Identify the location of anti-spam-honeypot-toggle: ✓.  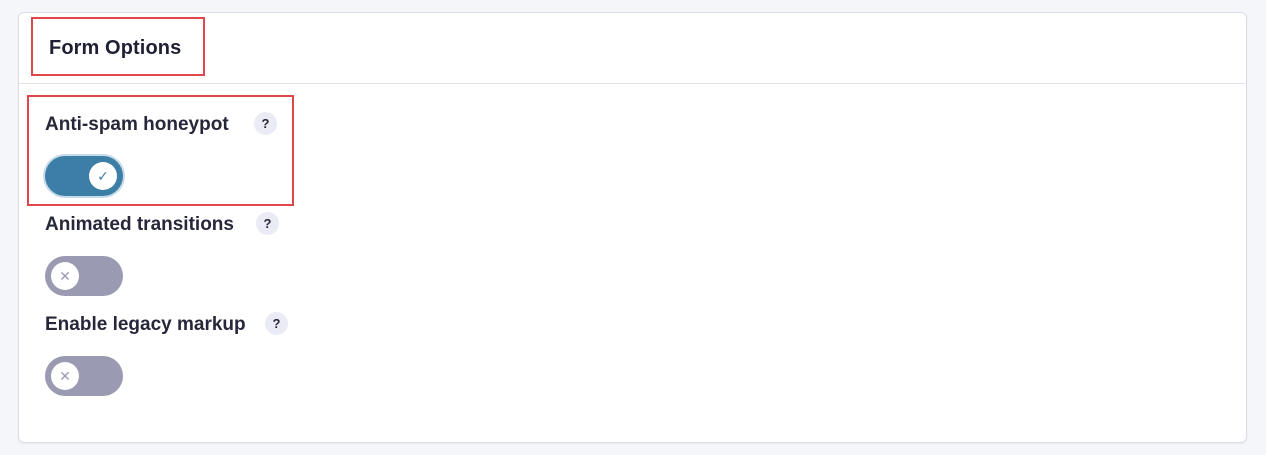
(84, 176).